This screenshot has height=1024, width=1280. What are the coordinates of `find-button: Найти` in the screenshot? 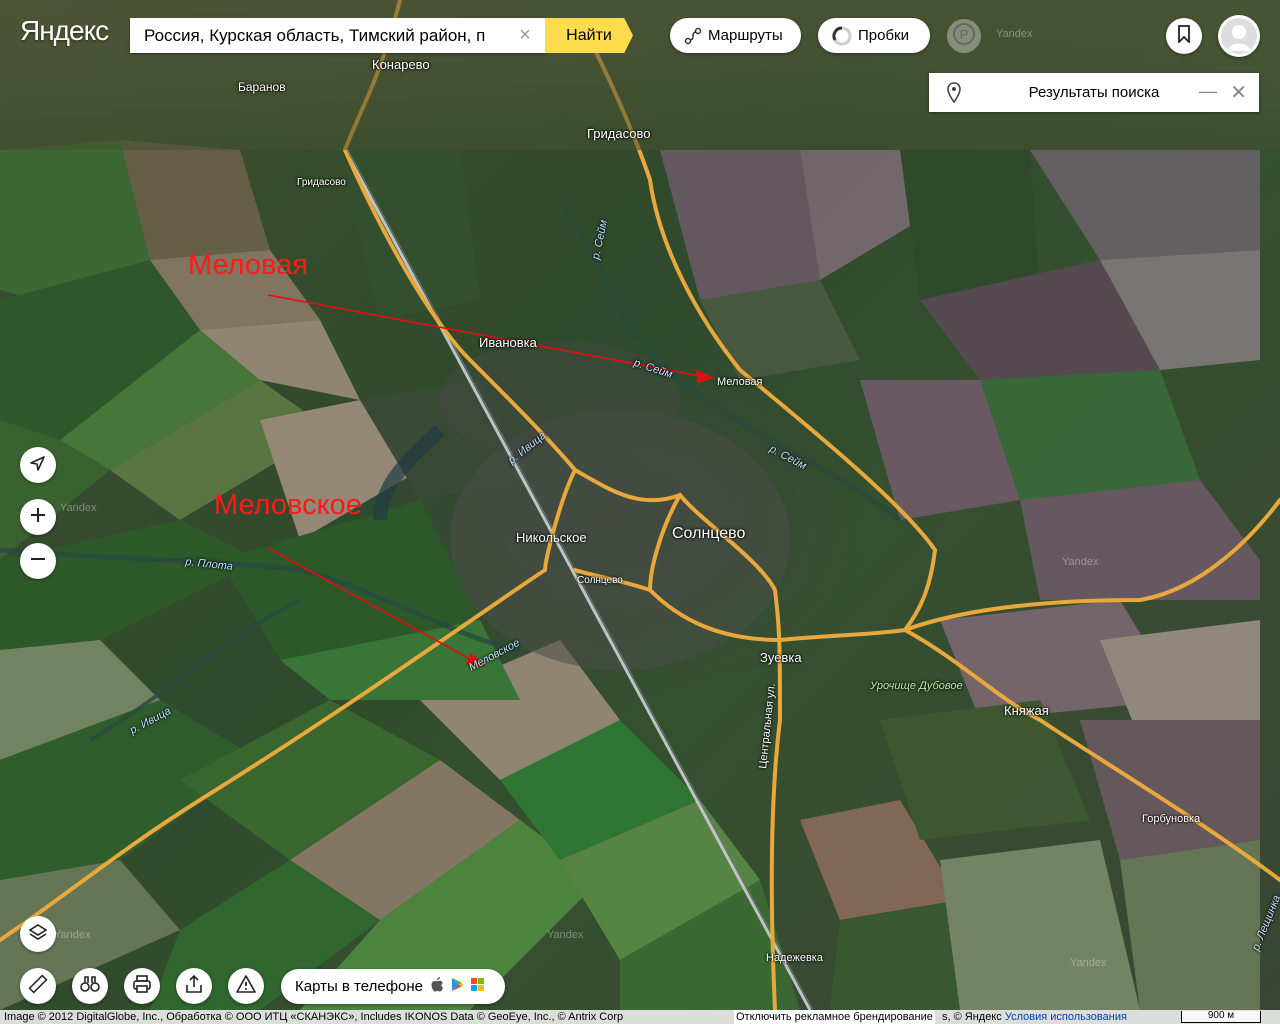 It's located at (589, 35).